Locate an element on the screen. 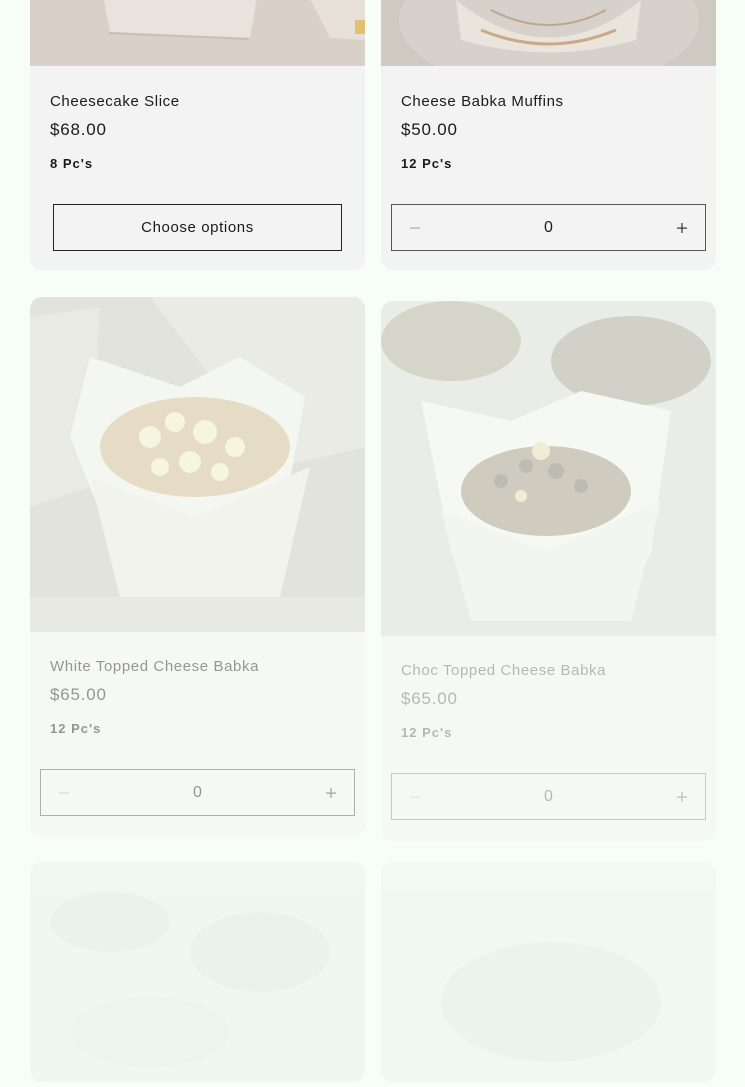 The width and height of the screenshot is (745, 1087). product-price: $50.00 is located at coordinates (429, 129).